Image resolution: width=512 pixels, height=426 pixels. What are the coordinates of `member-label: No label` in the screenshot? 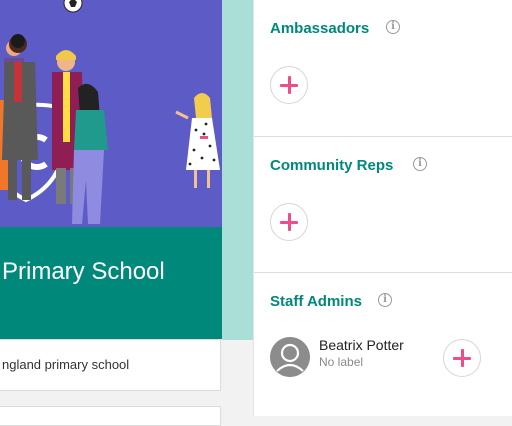 It's located at (341, 362).